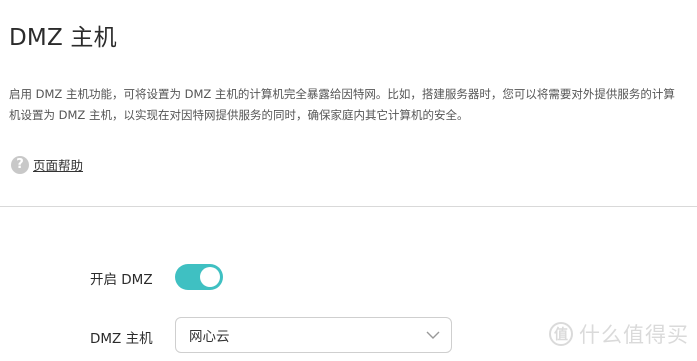 This screenshot has height=361, width=697. I want to click on chevron-down-icon, so click(433, 335).